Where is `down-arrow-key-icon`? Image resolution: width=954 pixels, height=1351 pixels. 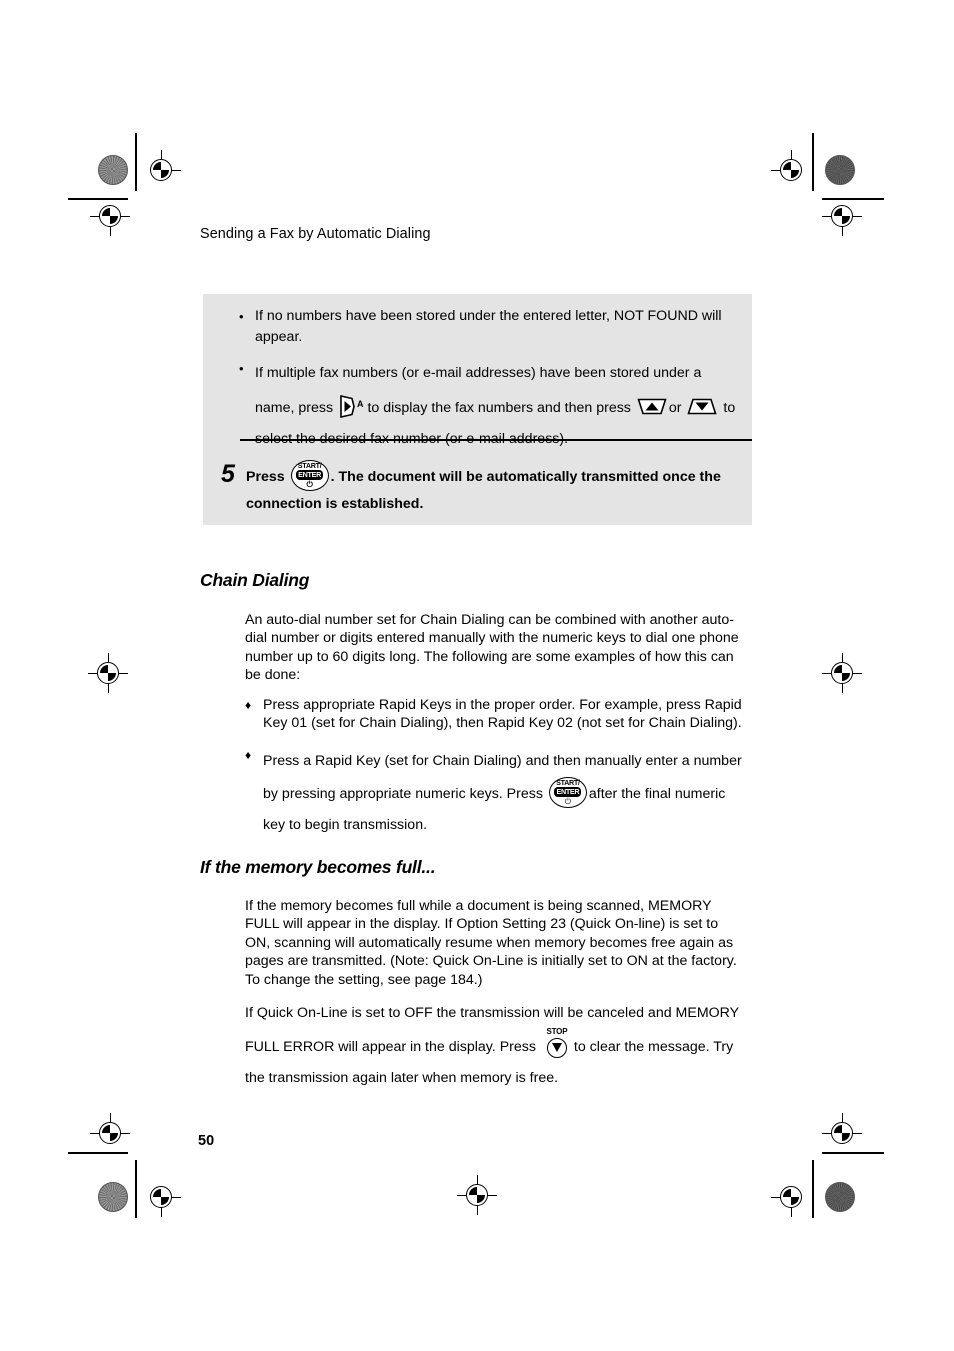 down-arrow-key-icon is located at coordinates (702, 406).